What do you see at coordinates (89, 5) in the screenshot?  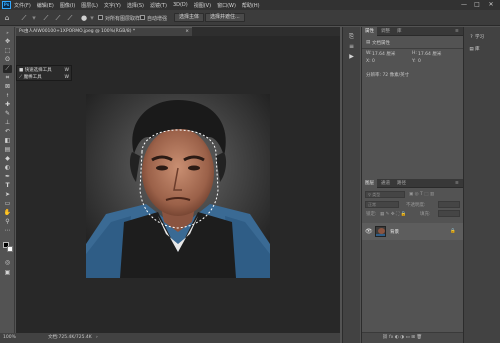 I see `menu-layer: 图层(L)` at bounding box center [89, 5].